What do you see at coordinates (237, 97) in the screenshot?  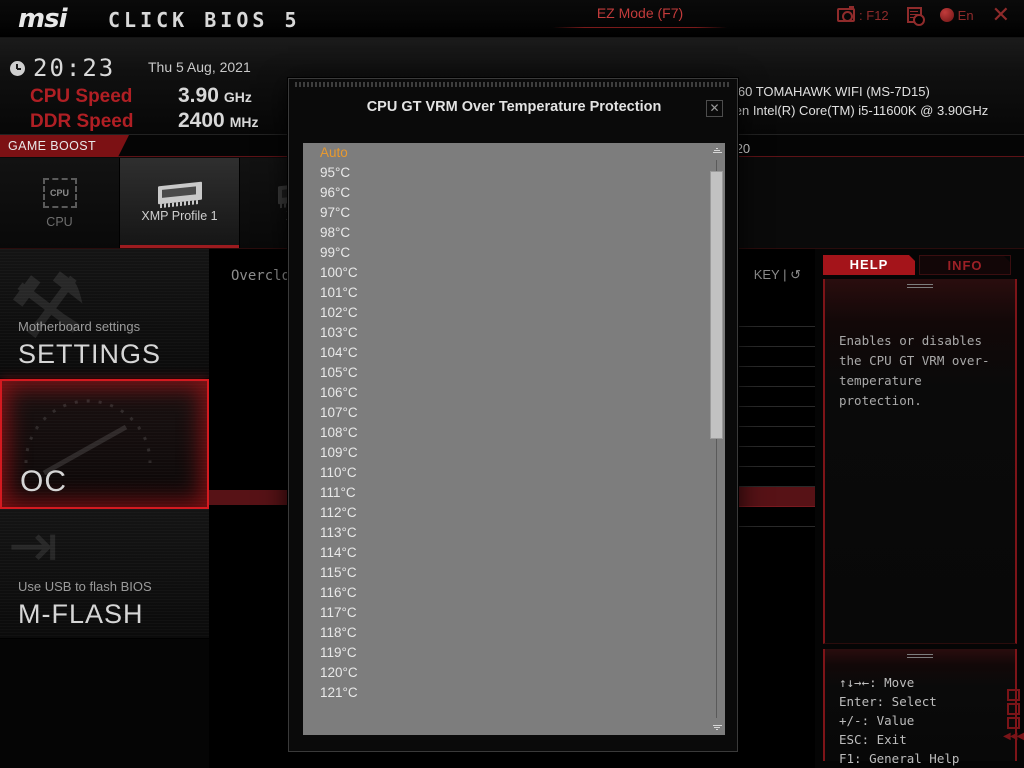 I see `cpu-speed-unit: GHz` at bounding box center [237, 97].